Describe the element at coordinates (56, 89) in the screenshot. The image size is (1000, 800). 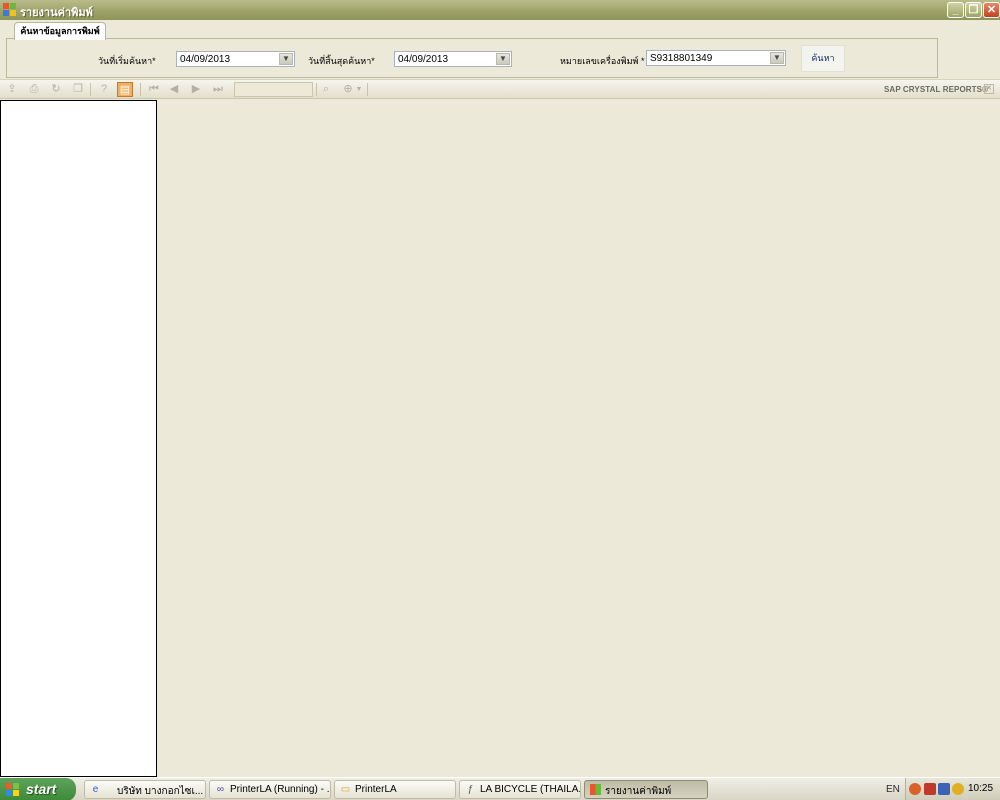
I see `refresh-icon: ↻` at that location.